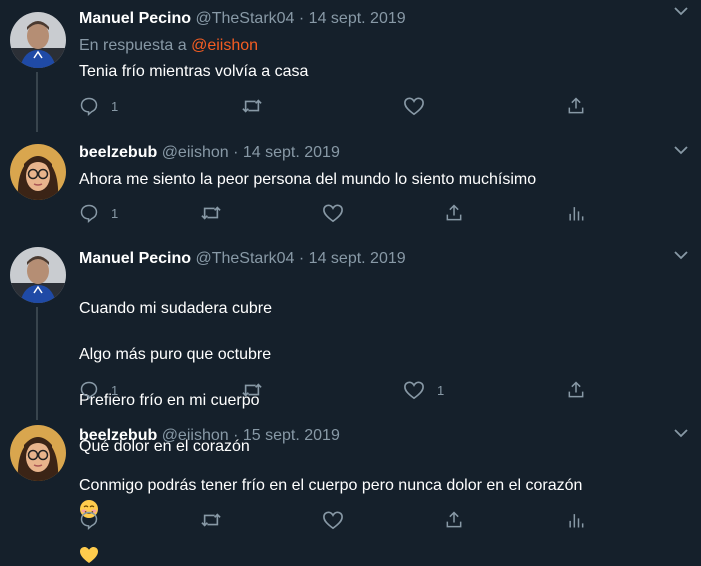 This screenshot has height=566, width=701. What do you see at coordinates (89, 554) in the screenshot?
I see `yellow-heart-emoji` at bounding box center [89, 554].